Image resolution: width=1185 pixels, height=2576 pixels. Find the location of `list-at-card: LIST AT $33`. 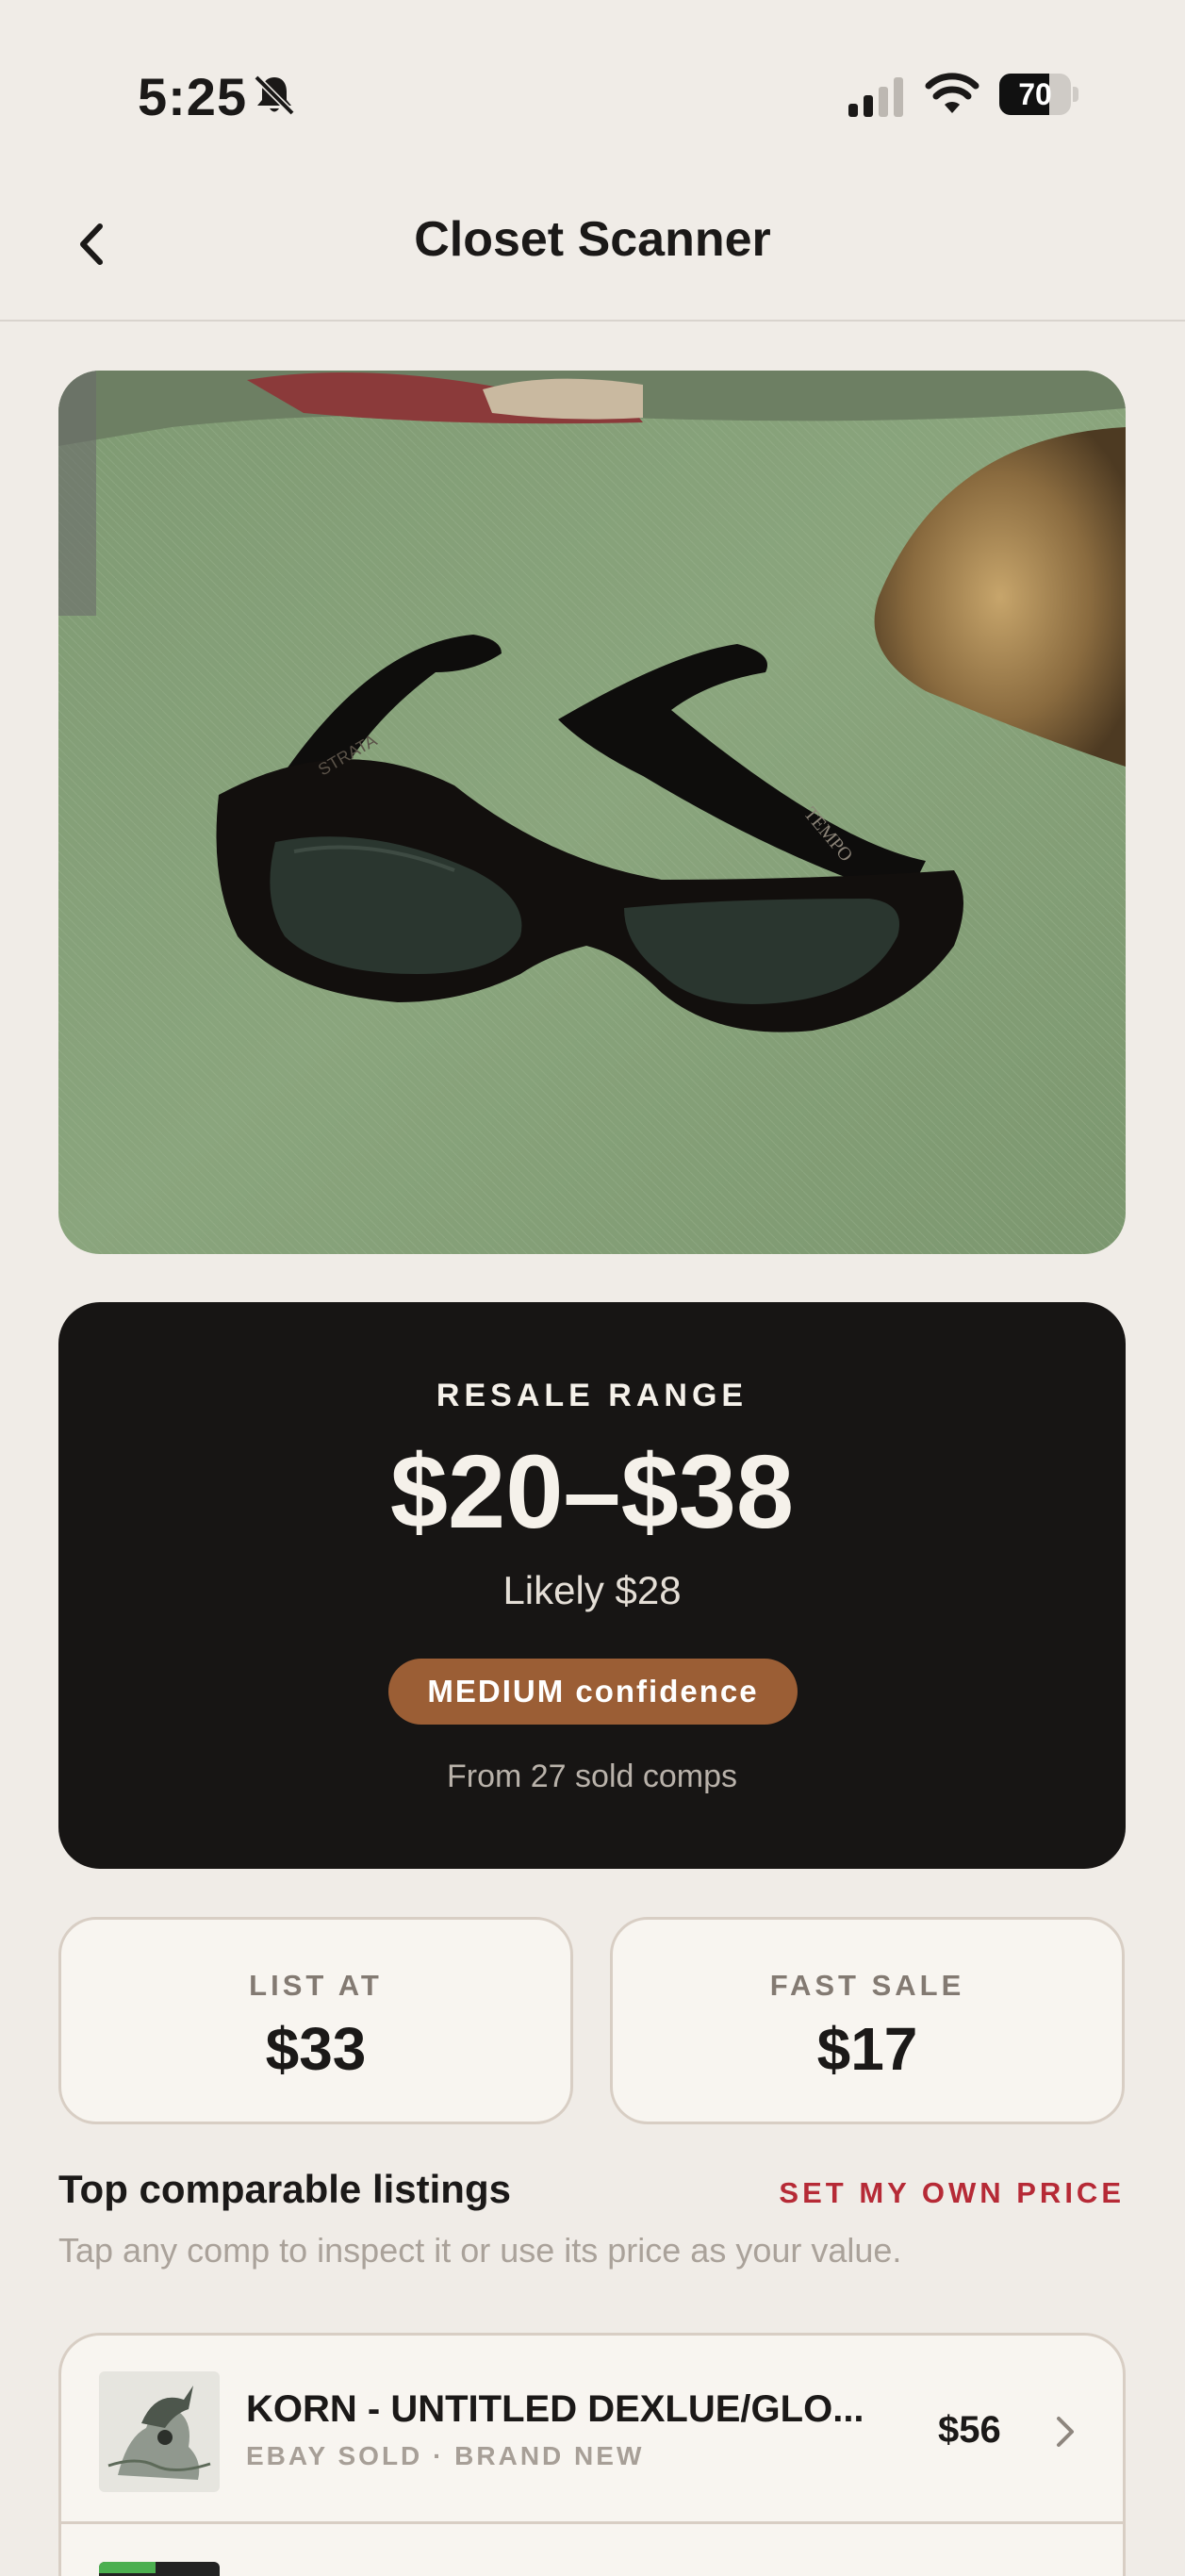

list-at-card: LIST AT $33 is located at coordinates (315, 2020).